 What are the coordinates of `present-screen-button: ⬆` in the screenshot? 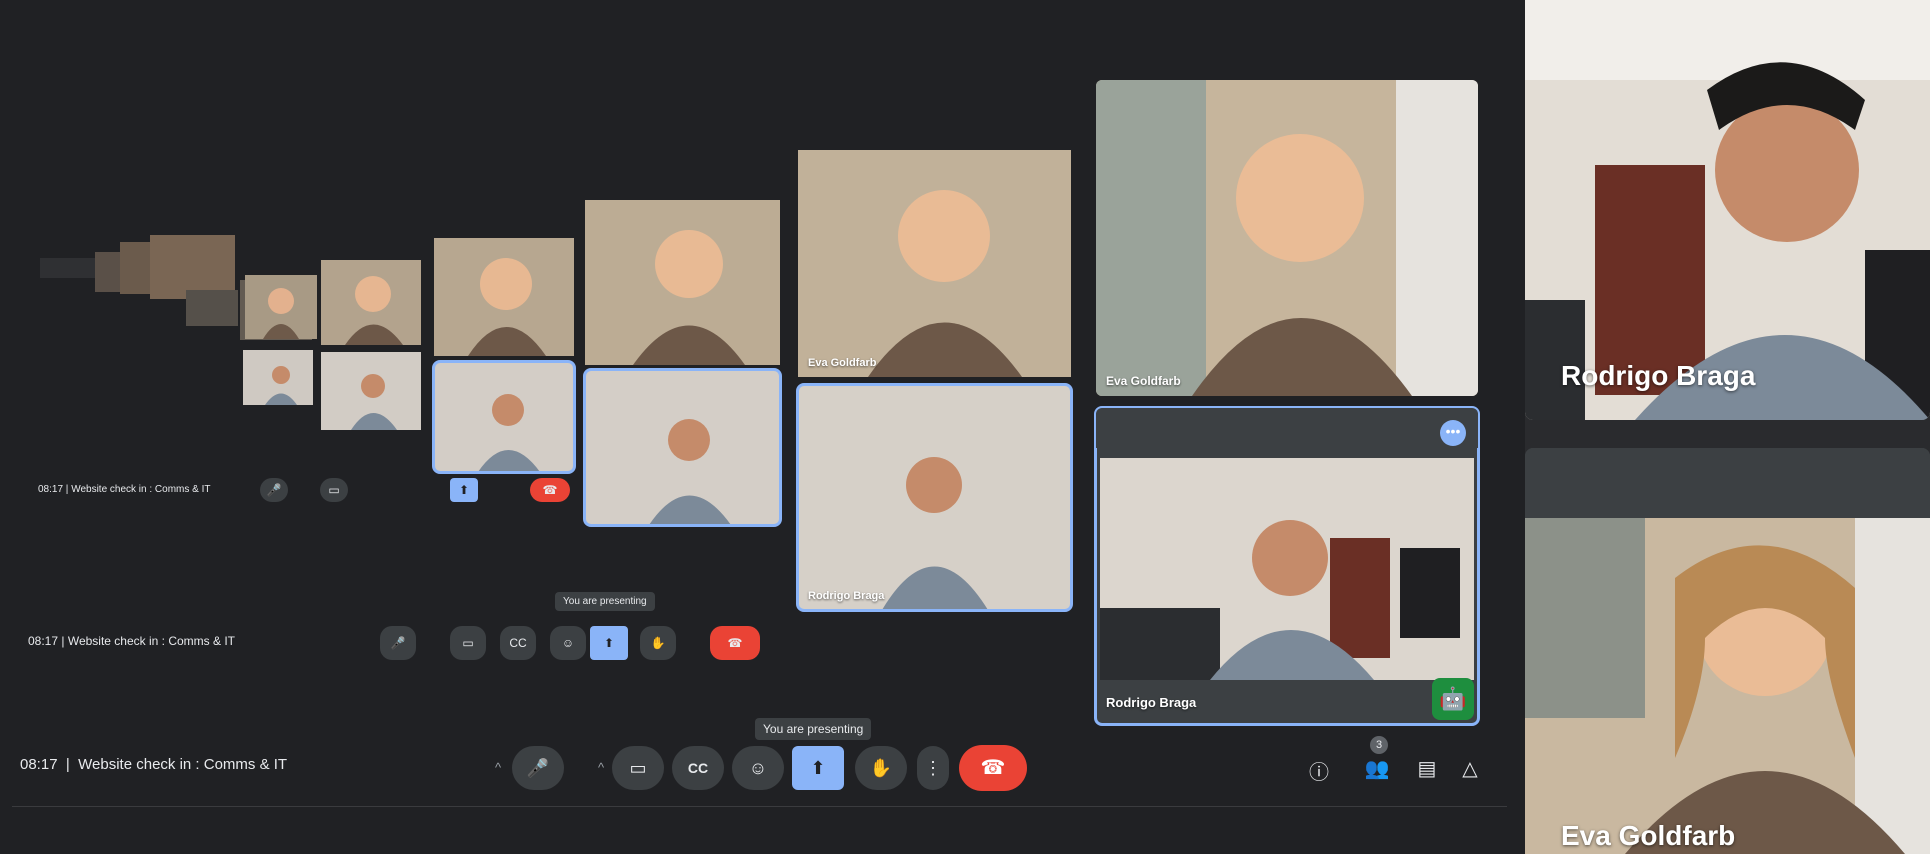 It's located at (818, 768).